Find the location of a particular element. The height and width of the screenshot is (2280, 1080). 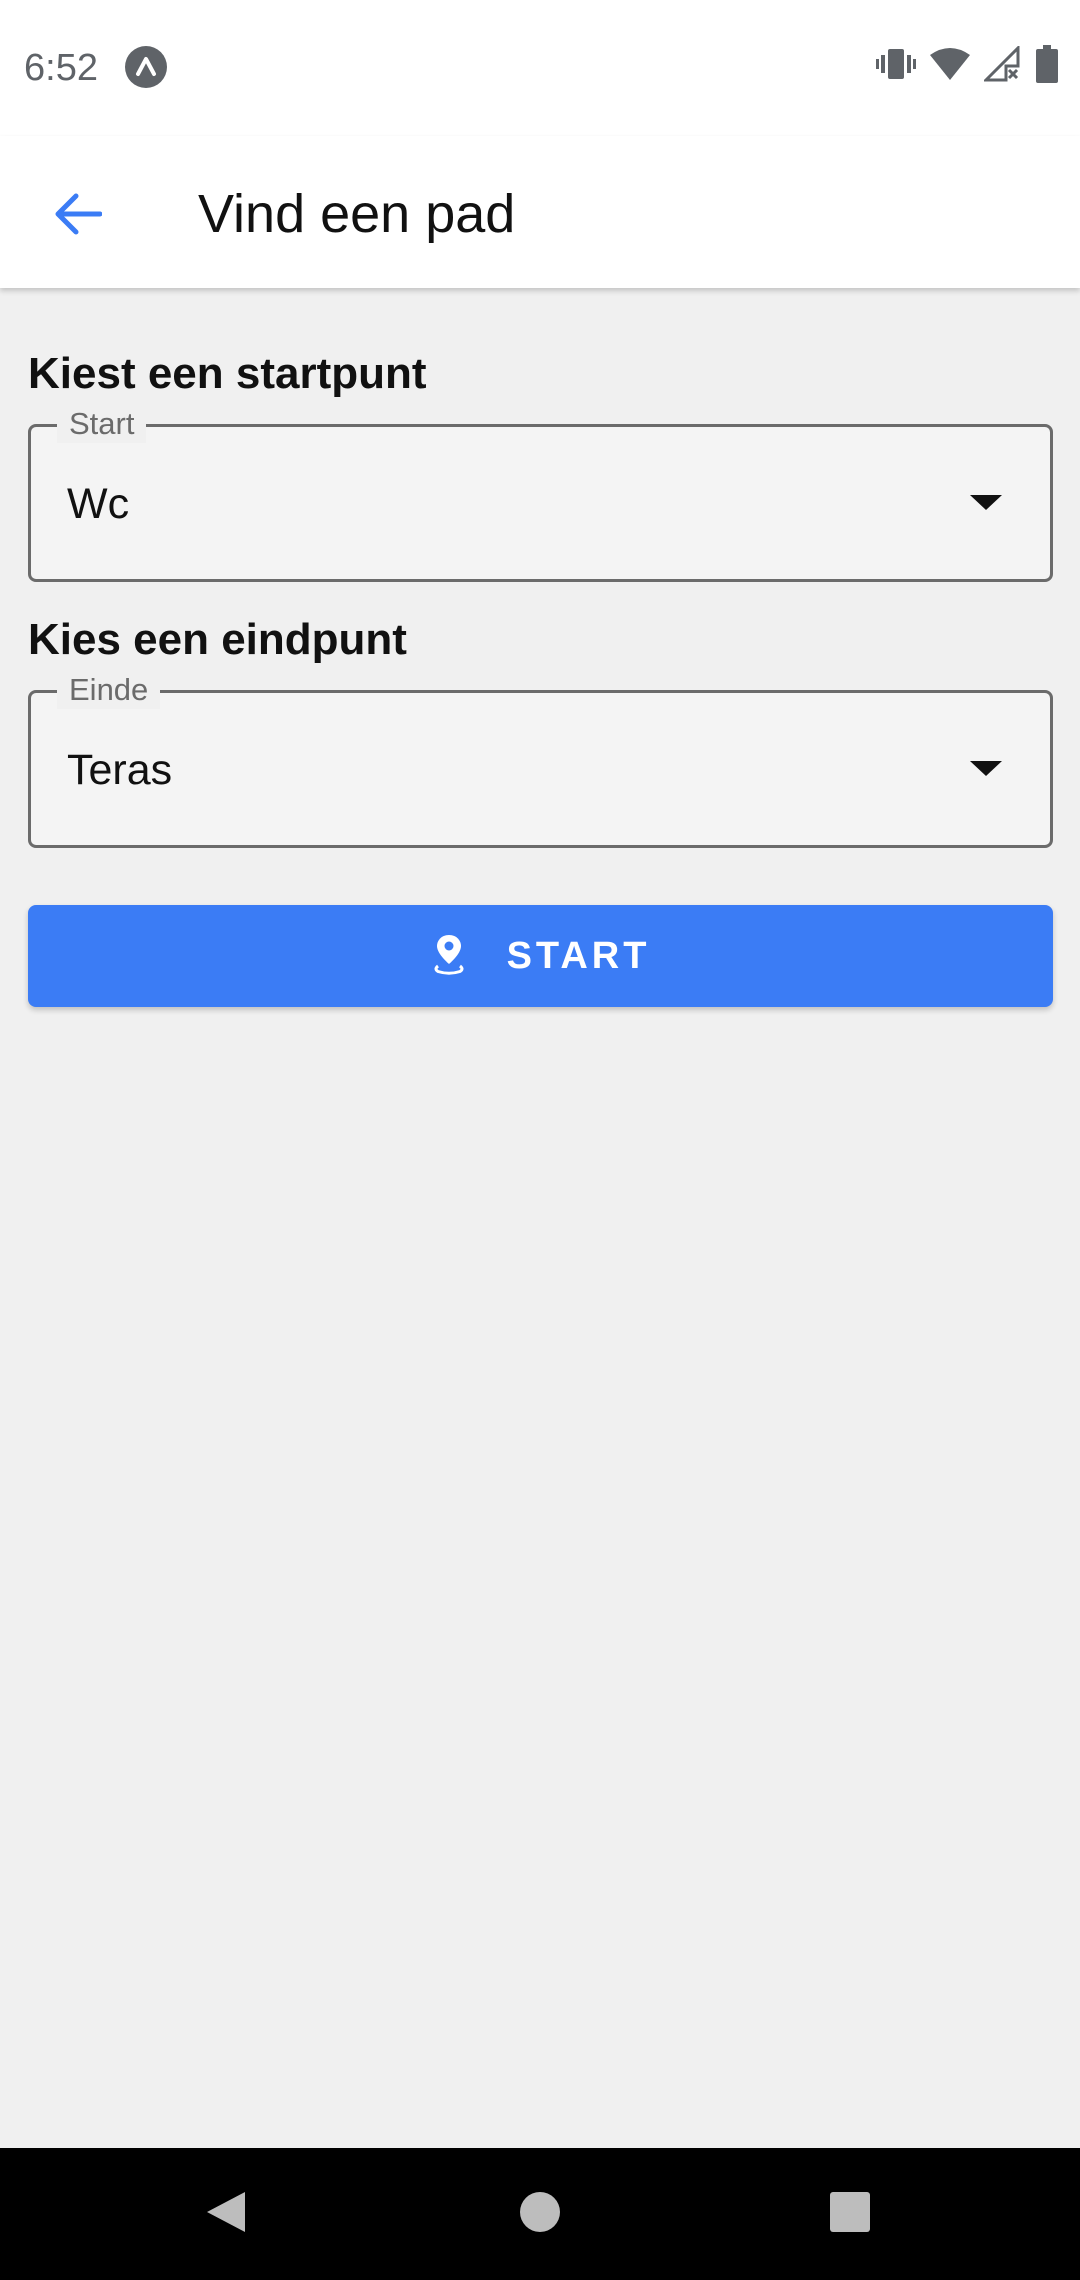

start-button-label: START is located at coordinates (578, 955).